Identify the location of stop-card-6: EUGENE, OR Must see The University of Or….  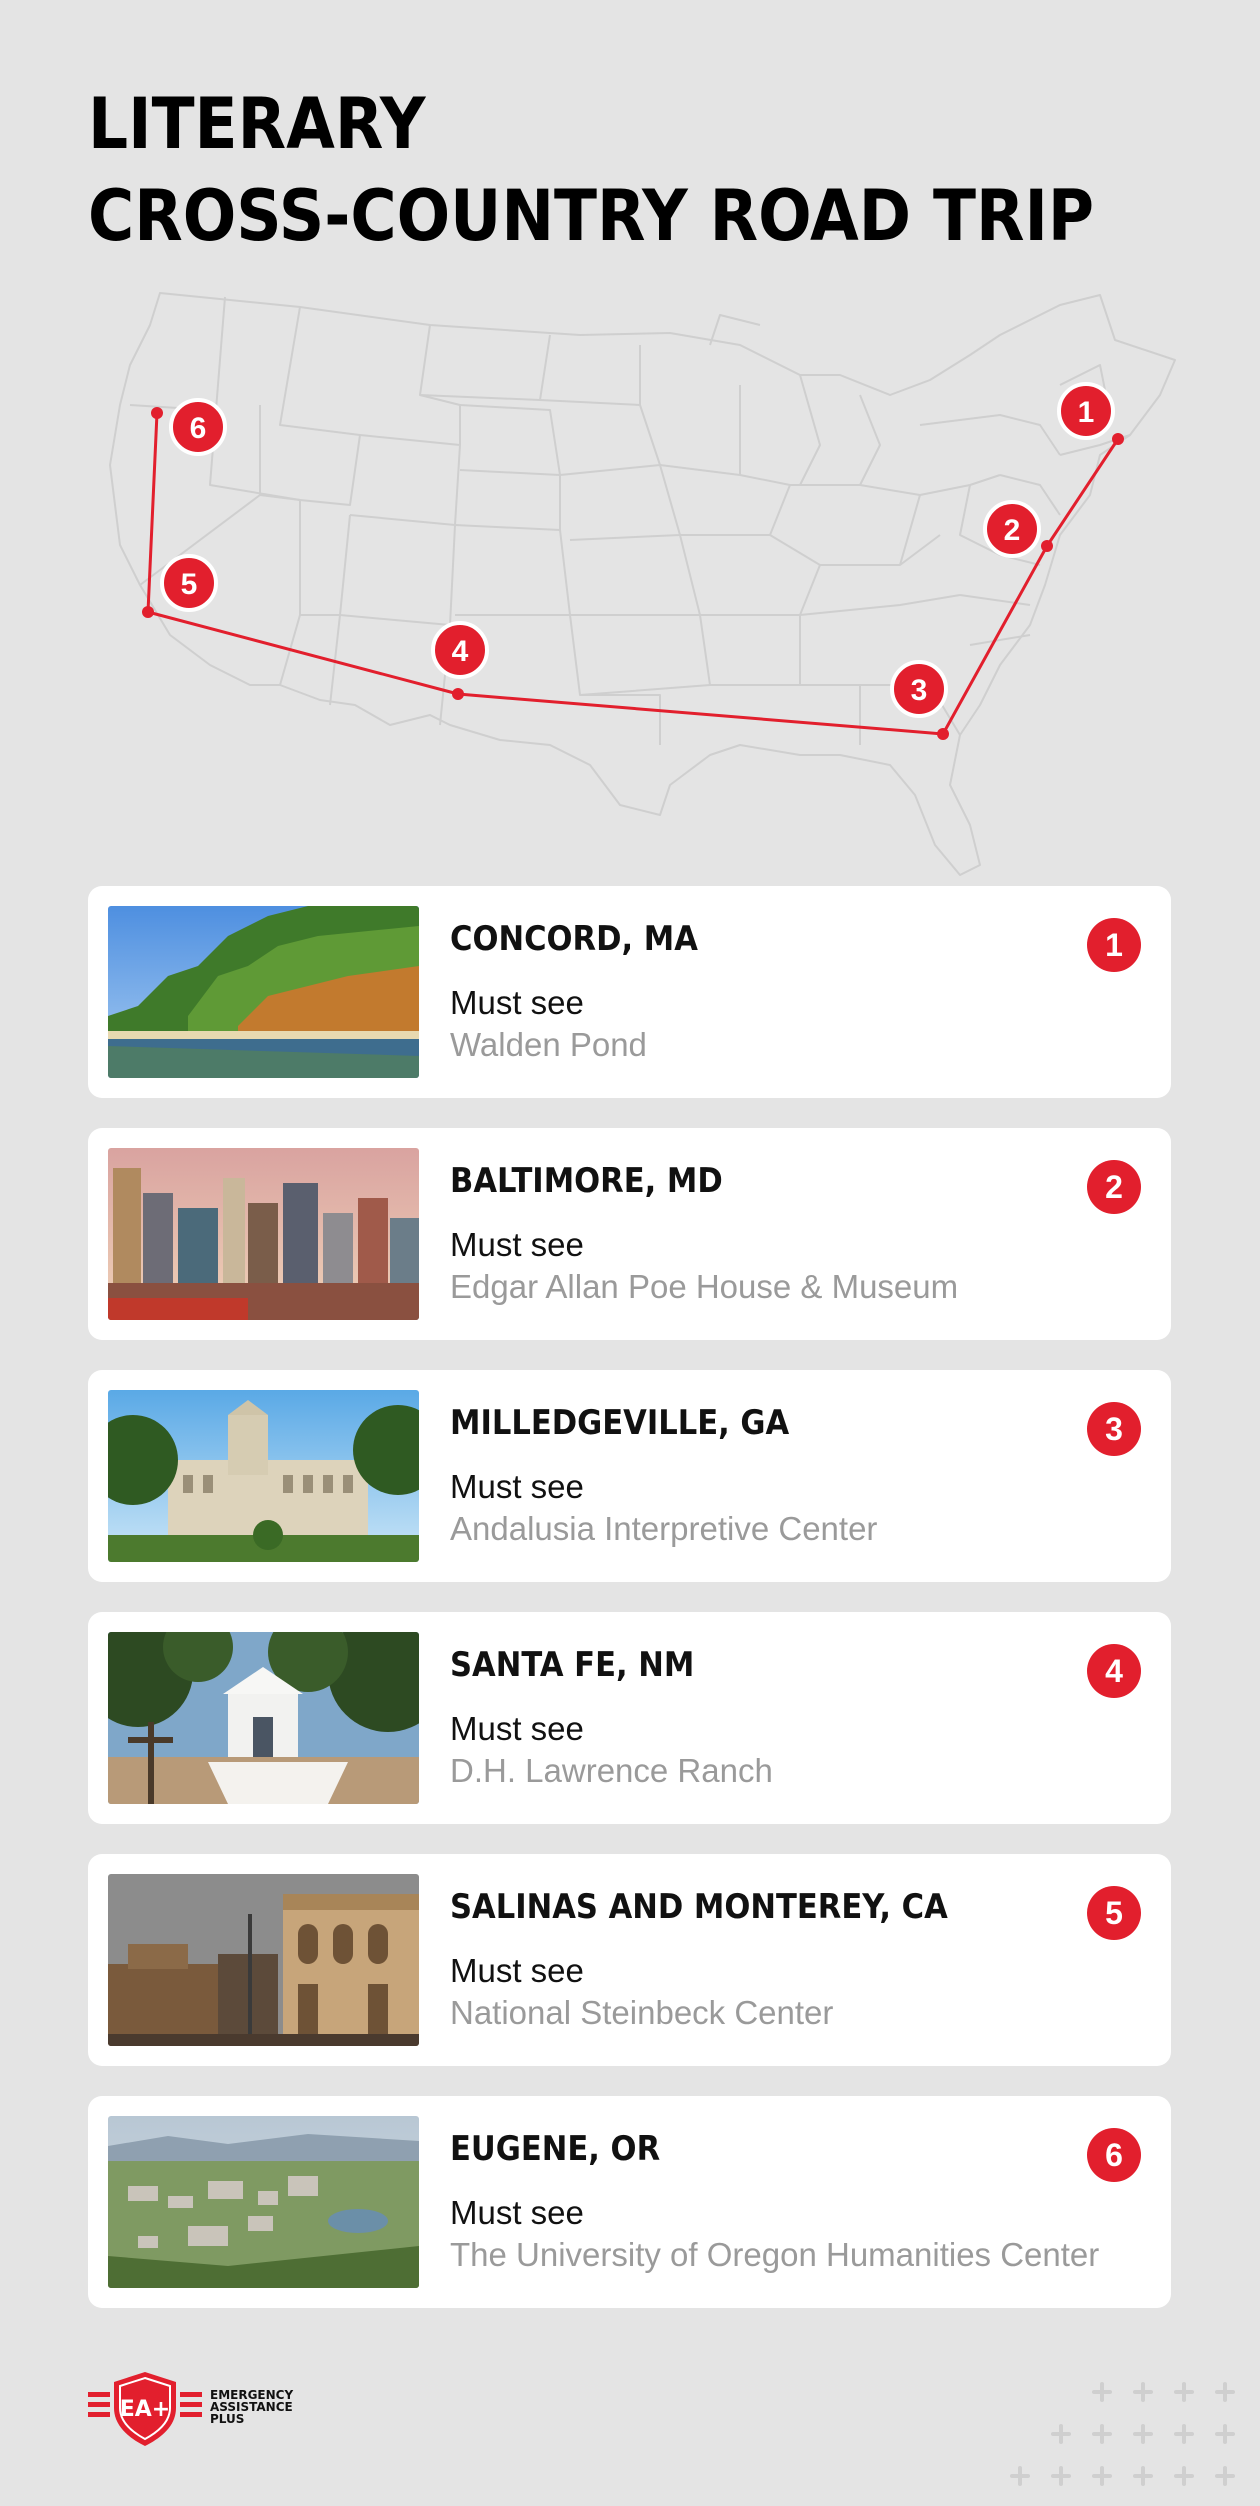
(629, 2202).